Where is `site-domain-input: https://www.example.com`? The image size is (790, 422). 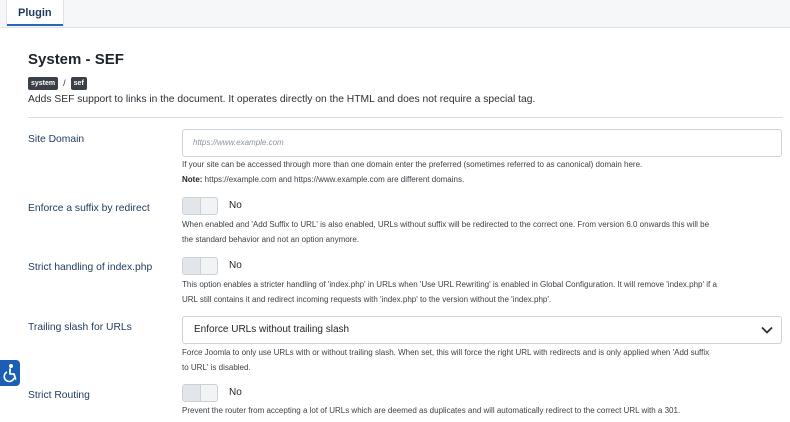
site-domain-input: https://www.example.com is located at coordinates (482, 143).